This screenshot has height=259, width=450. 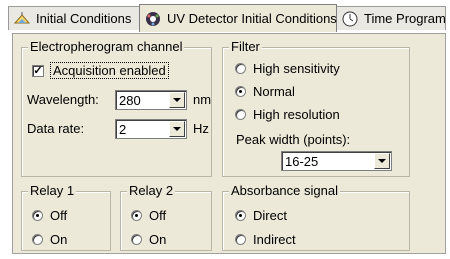 What do you see at coordinates (52, 190) in the screenshot?
I see `group-legend: Relay 1` at bounding box center [52, 190].